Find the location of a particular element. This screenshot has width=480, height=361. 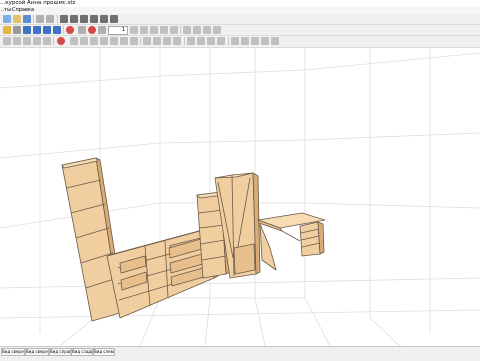

save-icon is located at coordinates (27, 19).